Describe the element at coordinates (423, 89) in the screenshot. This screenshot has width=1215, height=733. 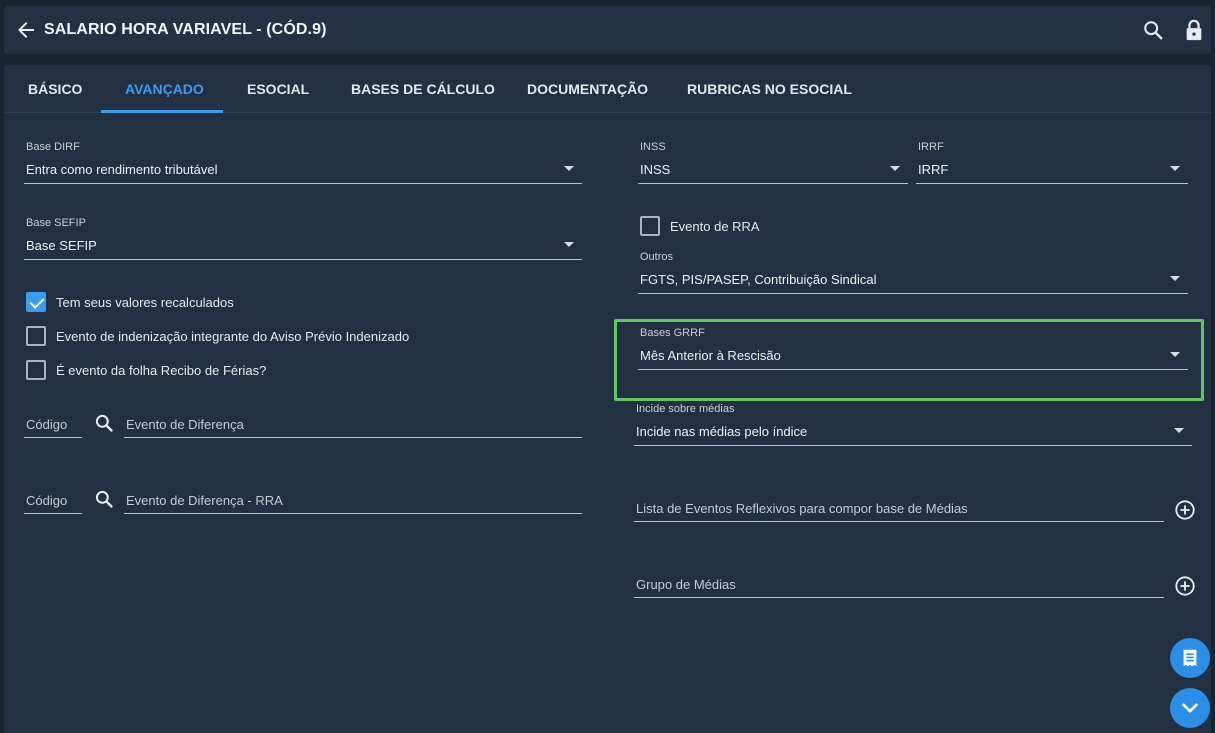
I see `tab-bases-de-calculo: BASES DE CÁLCULO` at that location.